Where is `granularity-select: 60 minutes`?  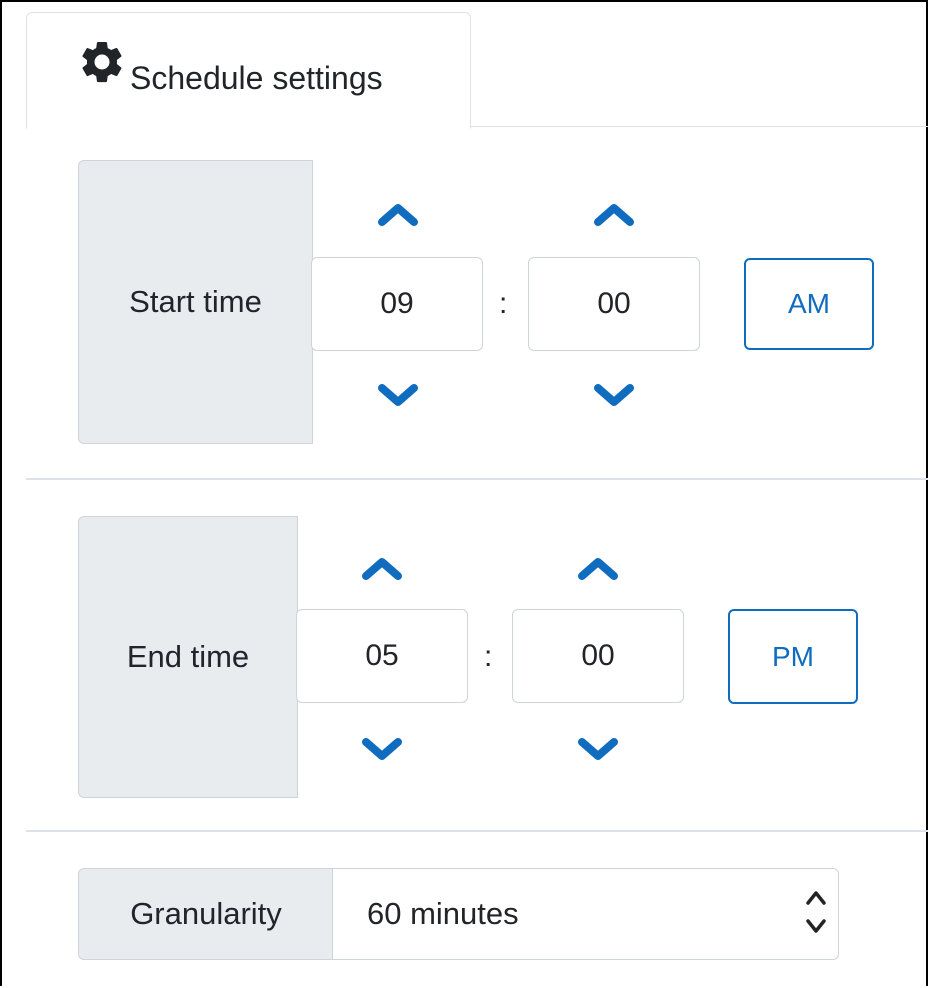
granularity-select: 60 minutes is located at coordinates (585, 914).